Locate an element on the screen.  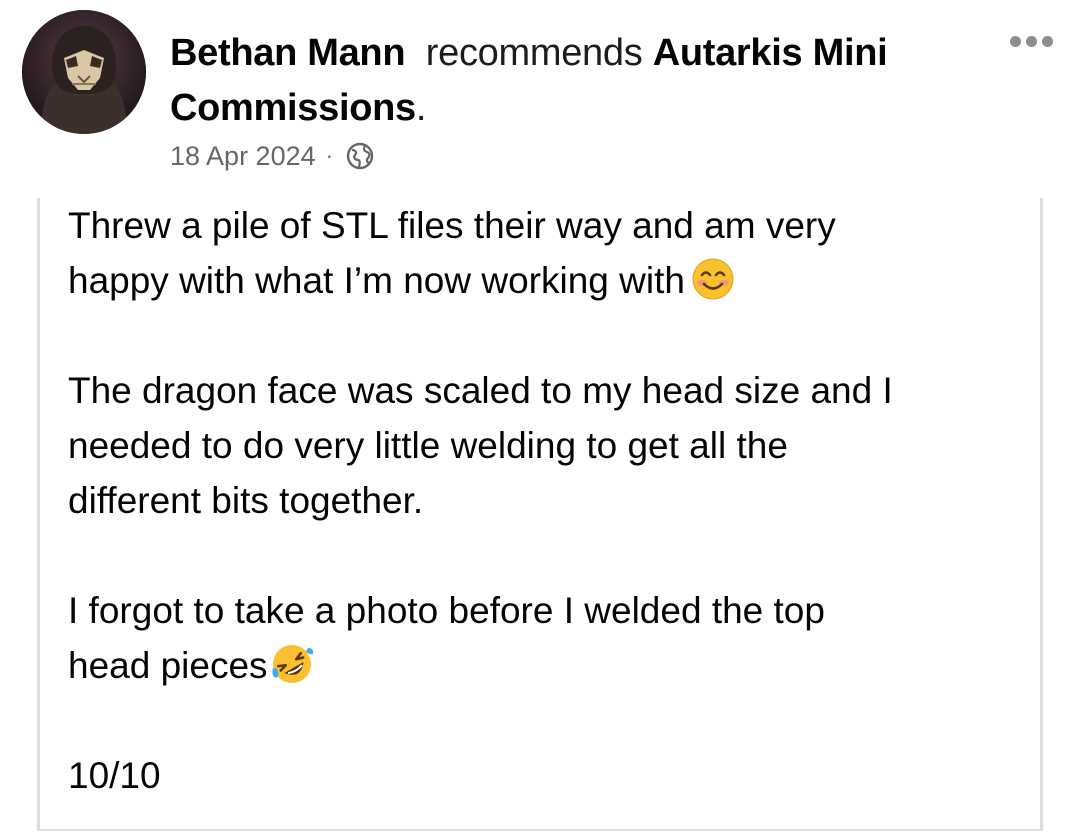
avatar-image is located at coordinates (84, 72).